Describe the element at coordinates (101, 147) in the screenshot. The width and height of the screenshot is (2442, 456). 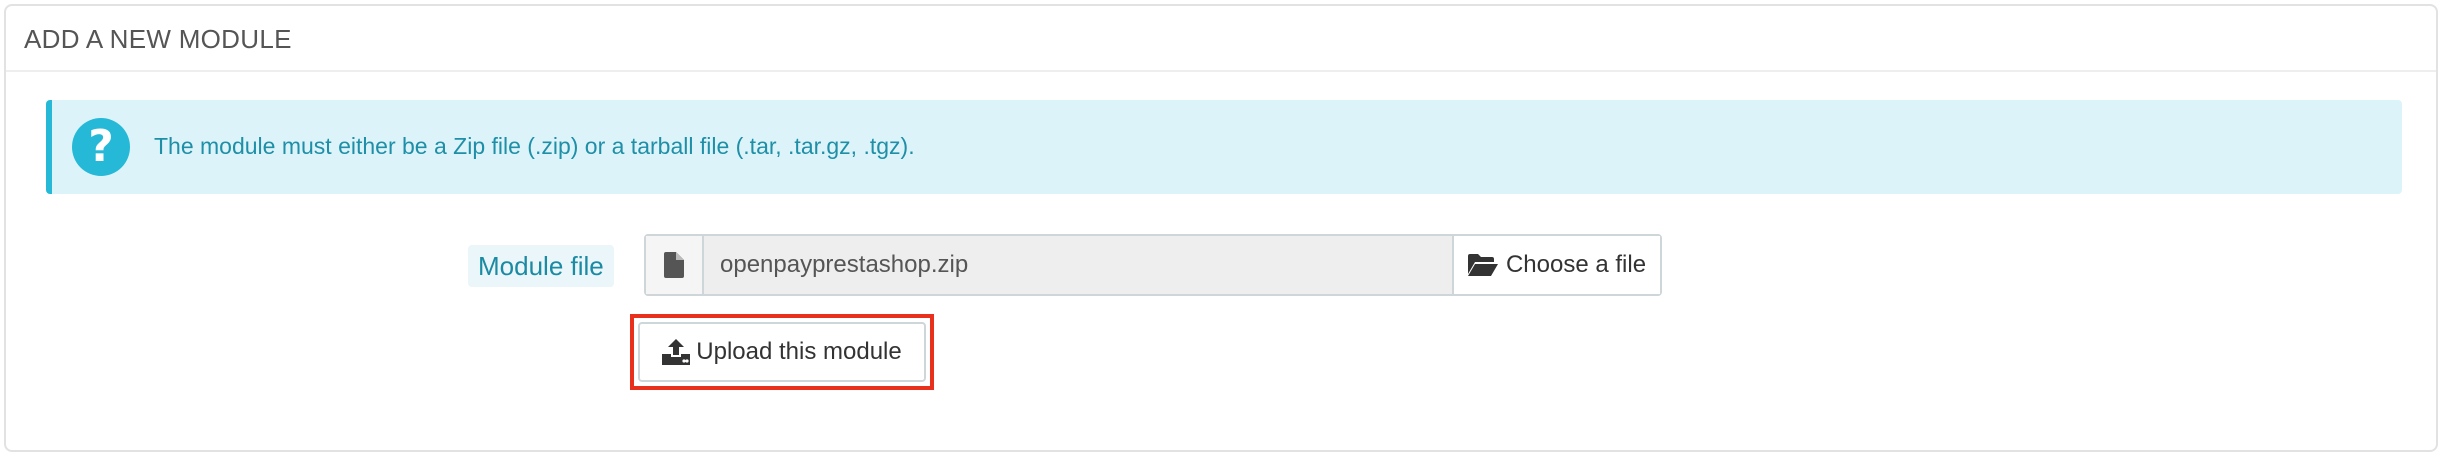
I see `question-circle-icon: ?` at that location.